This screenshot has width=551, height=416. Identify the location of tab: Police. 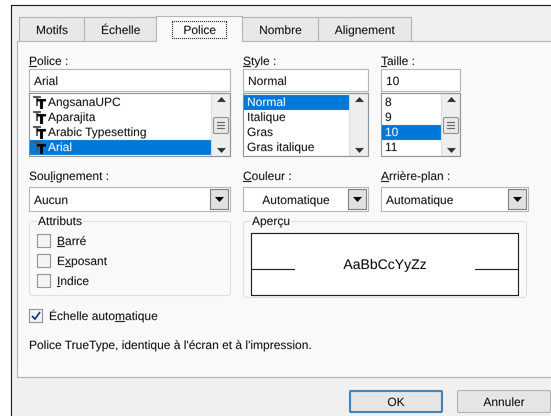
(200, 29).